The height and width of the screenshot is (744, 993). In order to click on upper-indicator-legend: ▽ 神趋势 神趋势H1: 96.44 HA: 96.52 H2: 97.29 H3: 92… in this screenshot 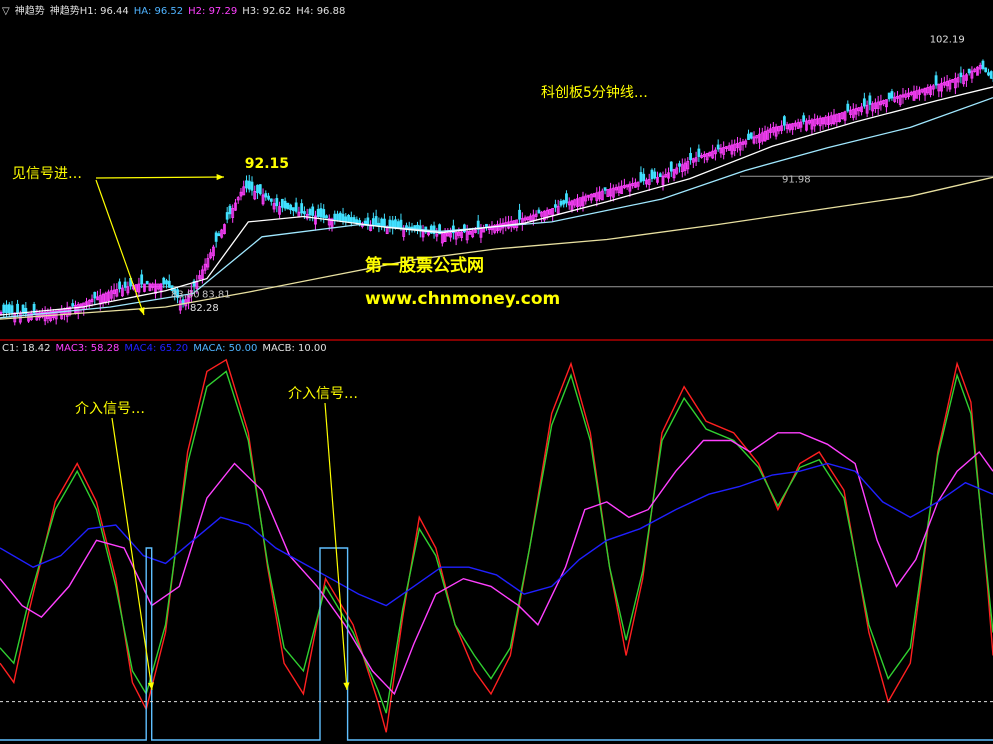, I will do `click(176, 9)`.